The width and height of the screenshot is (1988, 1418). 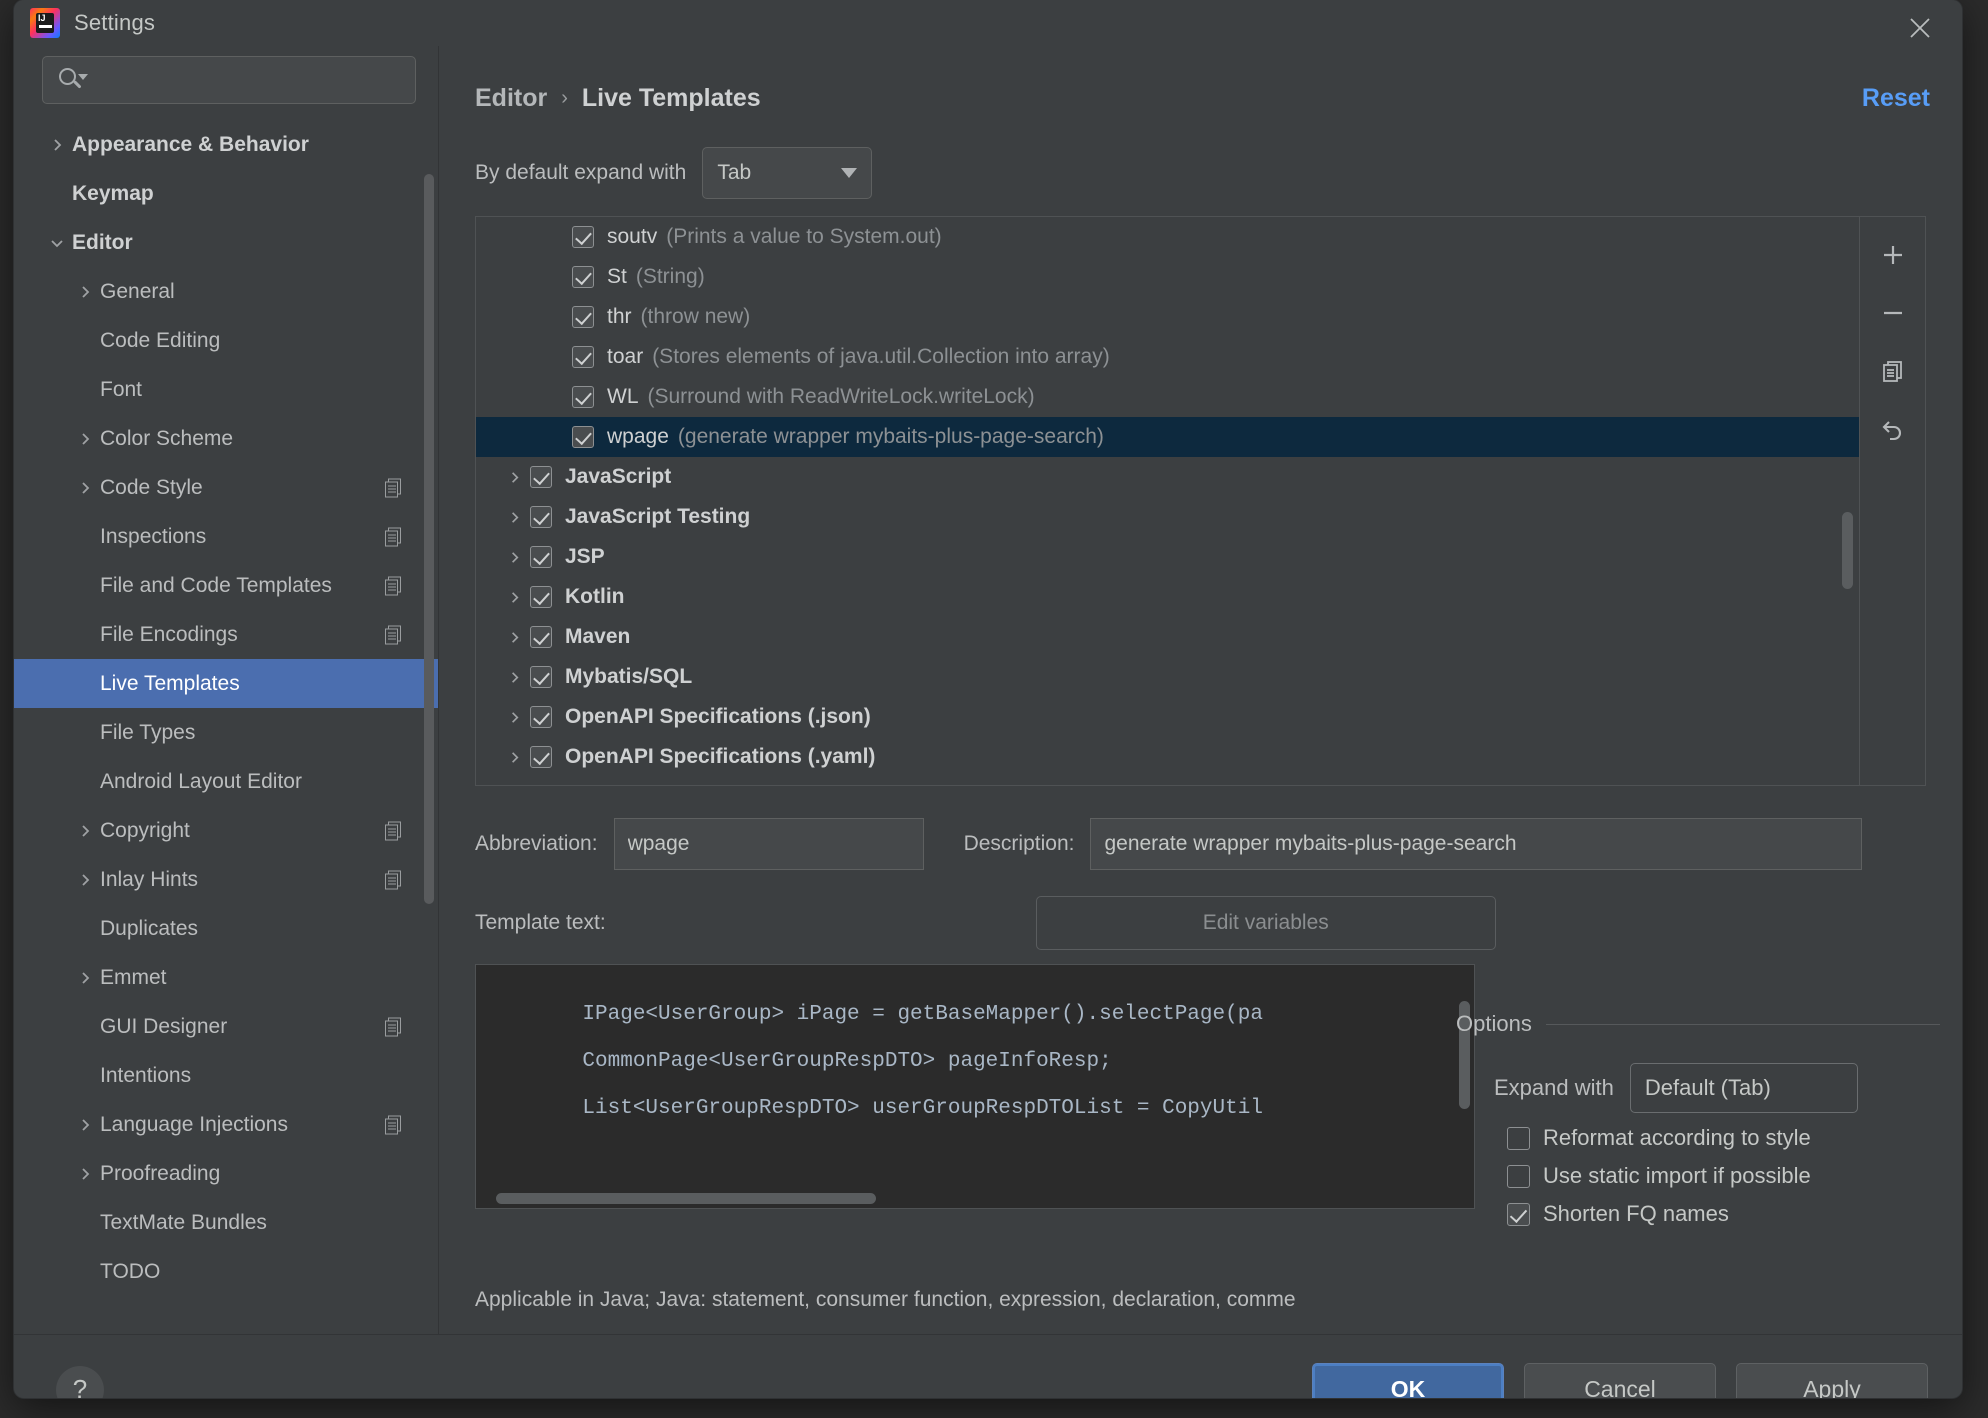 What do you see at coordinates (226, 977) in the screenshot?
I see `sidebar-item-emmet: Emmet` at bounding box center [226, 977].